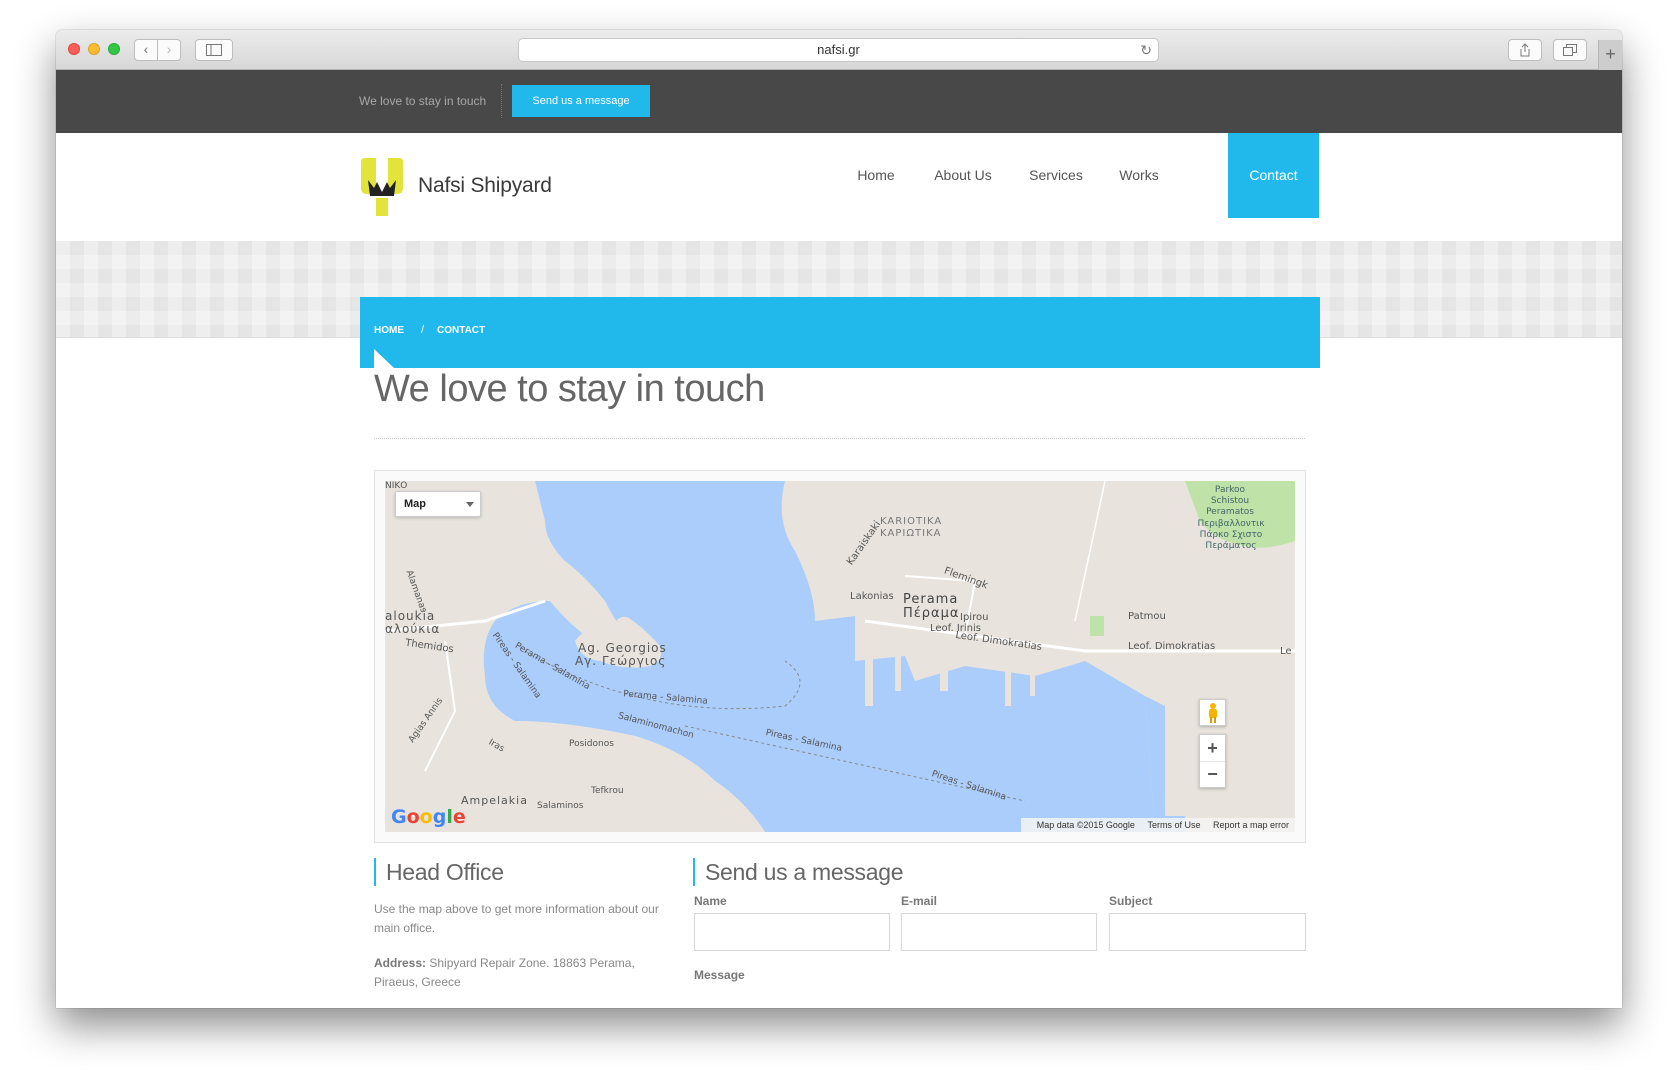 The width and height of the screenshot is (1677, 1089). What do you see at coordinates (413, 629) in the screenshot?
I see `map-label: αλούκια` at bounding box center [413, 629].